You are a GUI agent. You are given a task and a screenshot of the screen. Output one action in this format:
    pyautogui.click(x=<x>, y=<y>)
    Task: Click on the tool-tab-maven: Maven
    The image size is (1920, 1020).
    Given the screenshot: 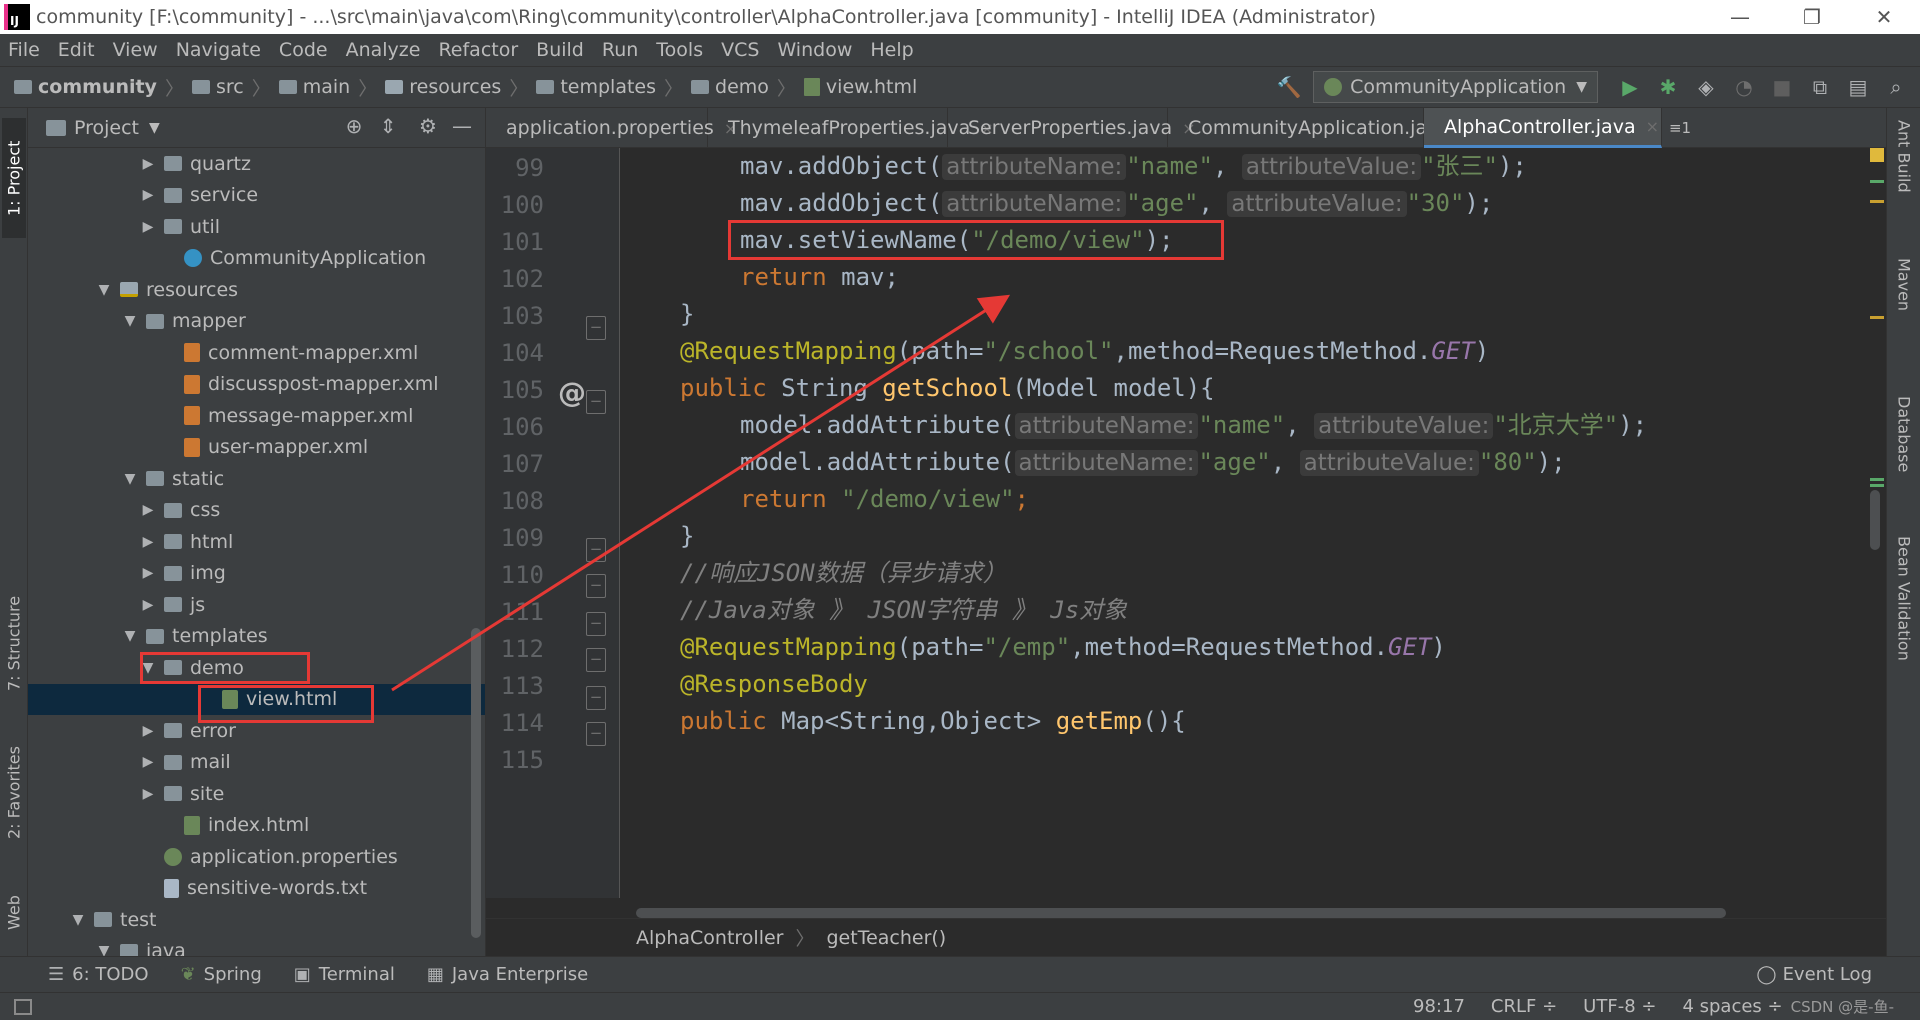 What is the action you would take?
    pyautogui.click(x=1904, y=313)
    